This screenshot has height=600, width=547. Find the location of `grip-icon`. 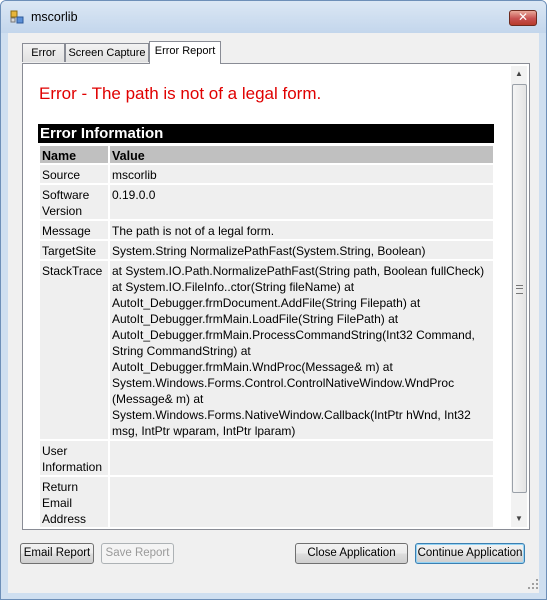

grip-icon is located at coordinates (519, 289).